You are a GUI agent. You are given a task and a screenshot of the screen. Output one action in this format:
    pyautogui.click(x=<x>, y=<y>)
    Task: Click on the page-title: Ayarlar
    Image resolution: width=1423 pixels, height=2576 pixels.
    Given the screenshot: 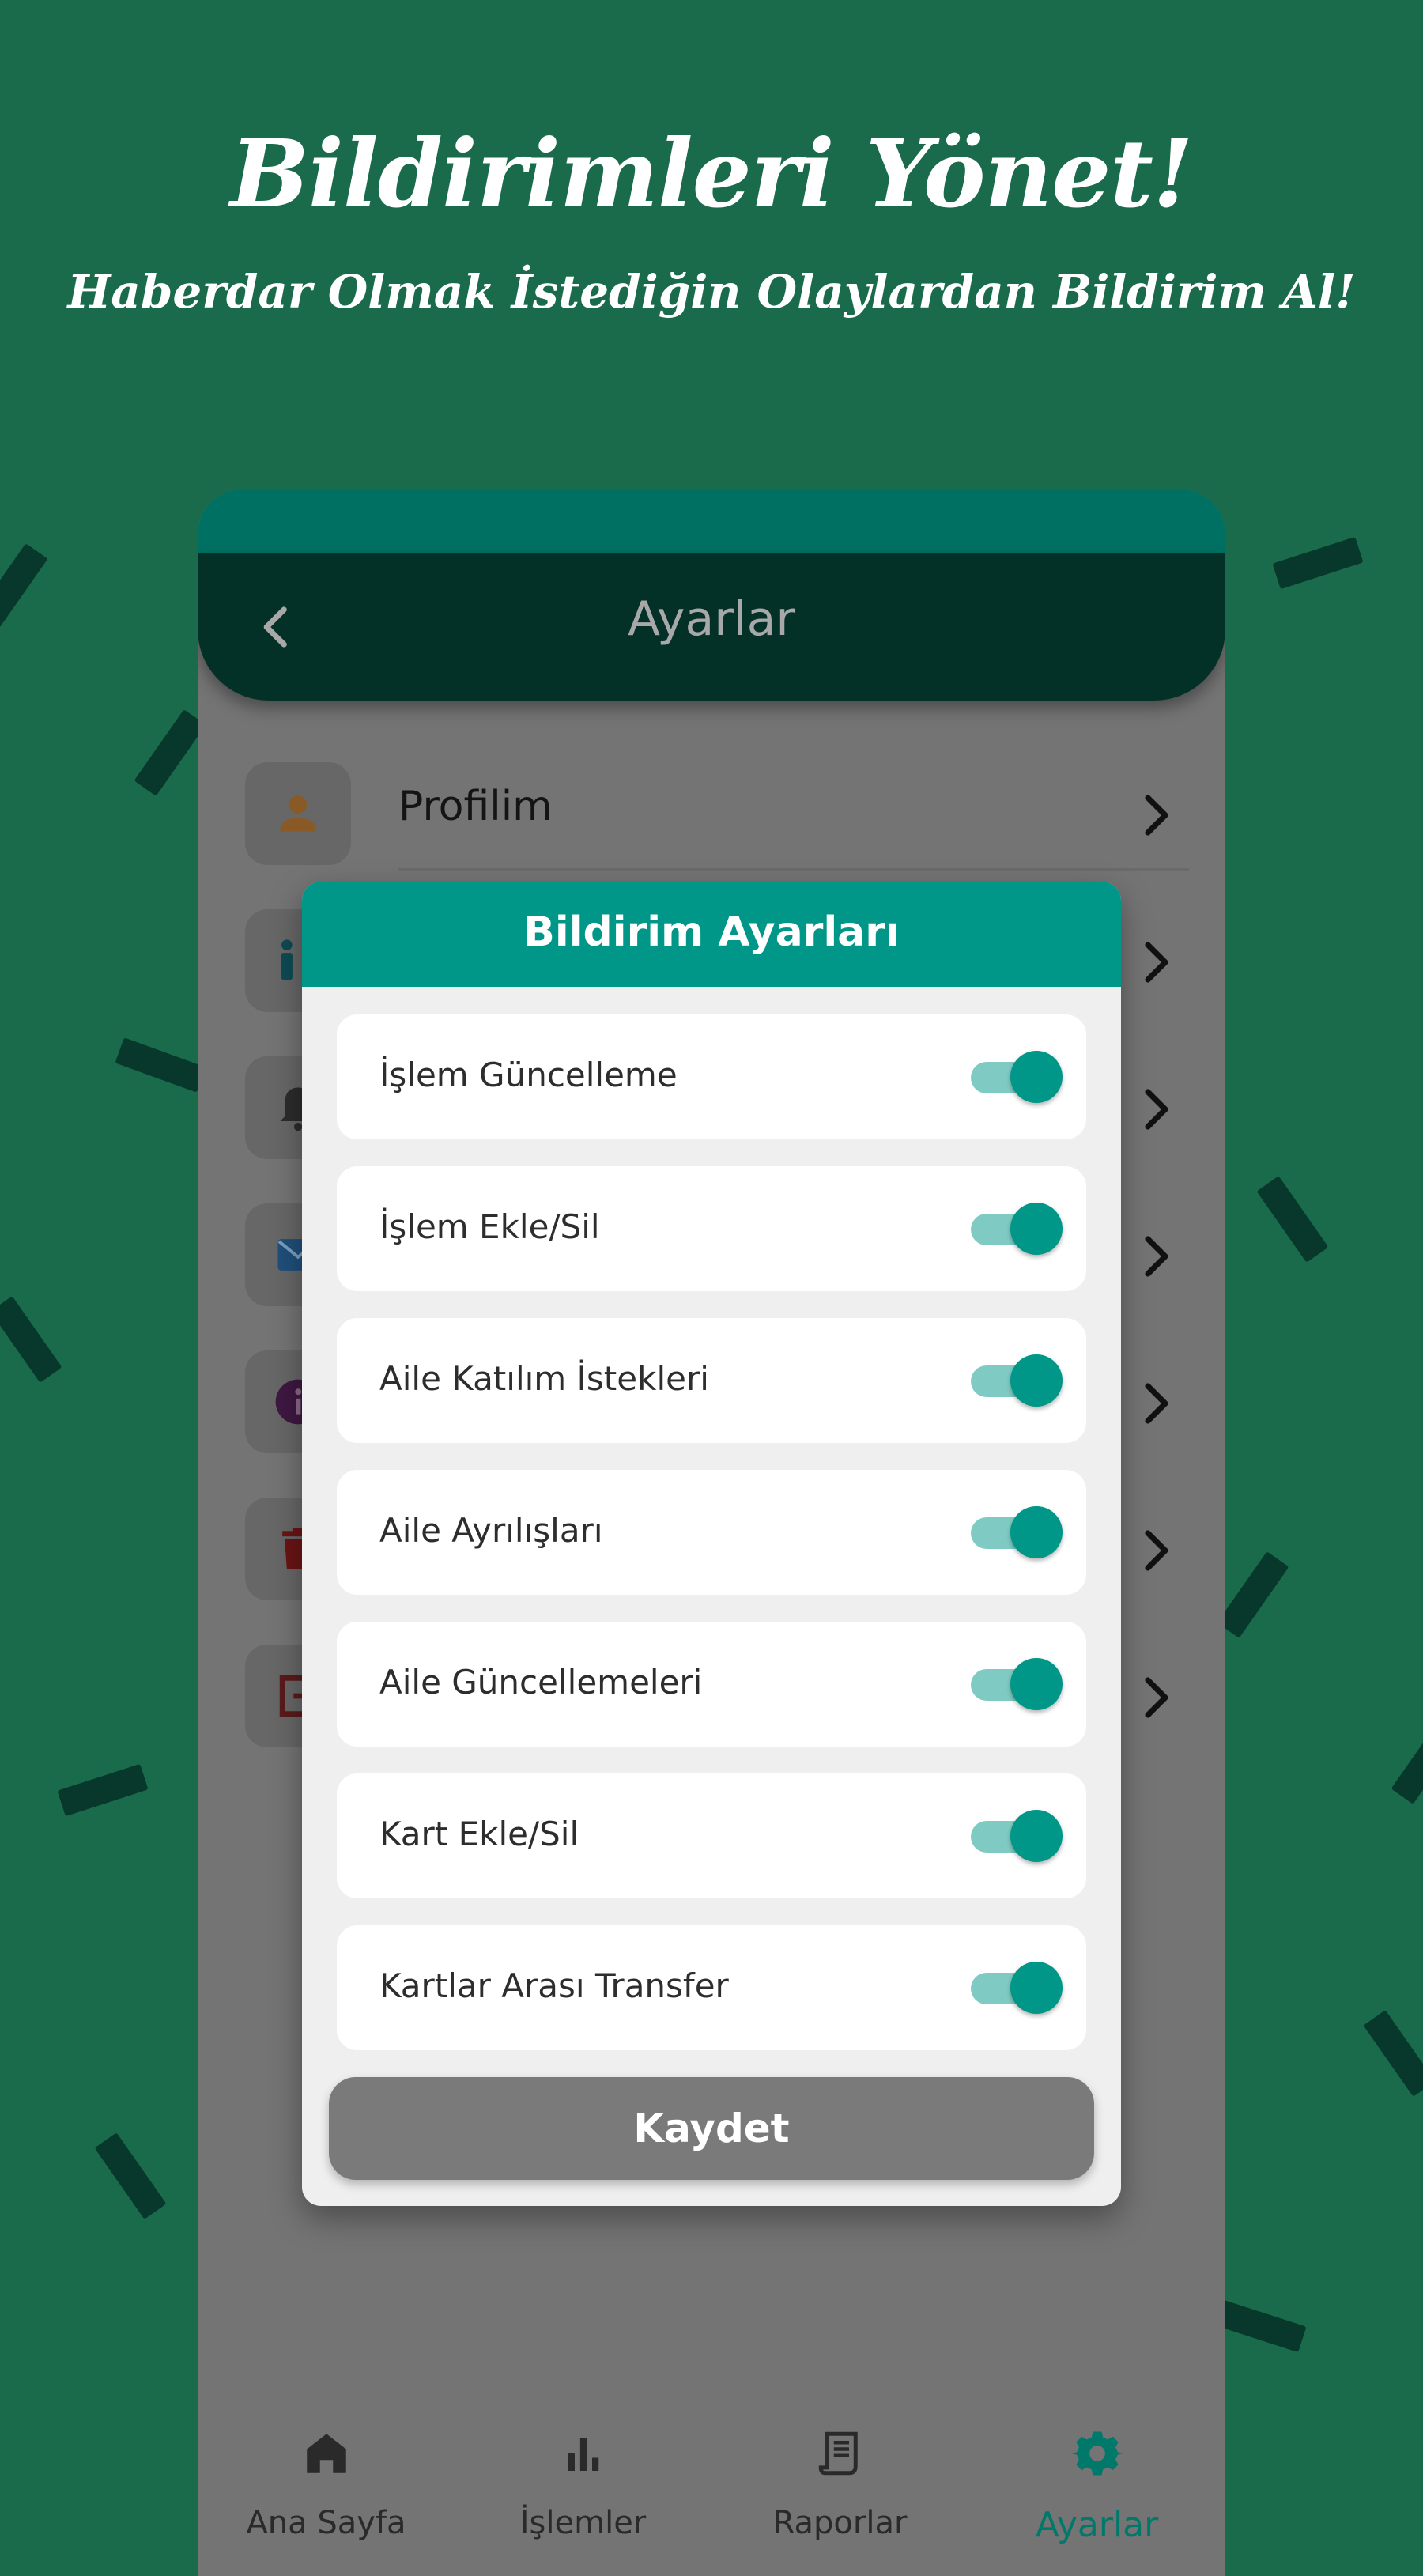 What is the action you would take?
    pyautogui.click(x=712, y=619)
    